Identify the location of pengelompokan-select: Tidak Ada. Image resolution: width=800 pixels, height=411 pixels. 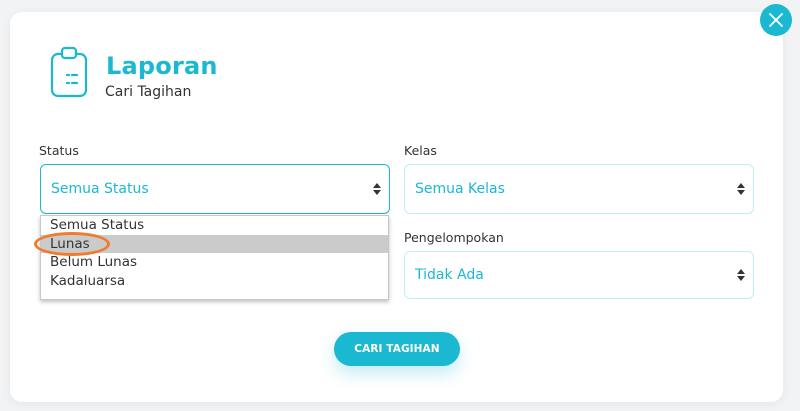
(579, 275).